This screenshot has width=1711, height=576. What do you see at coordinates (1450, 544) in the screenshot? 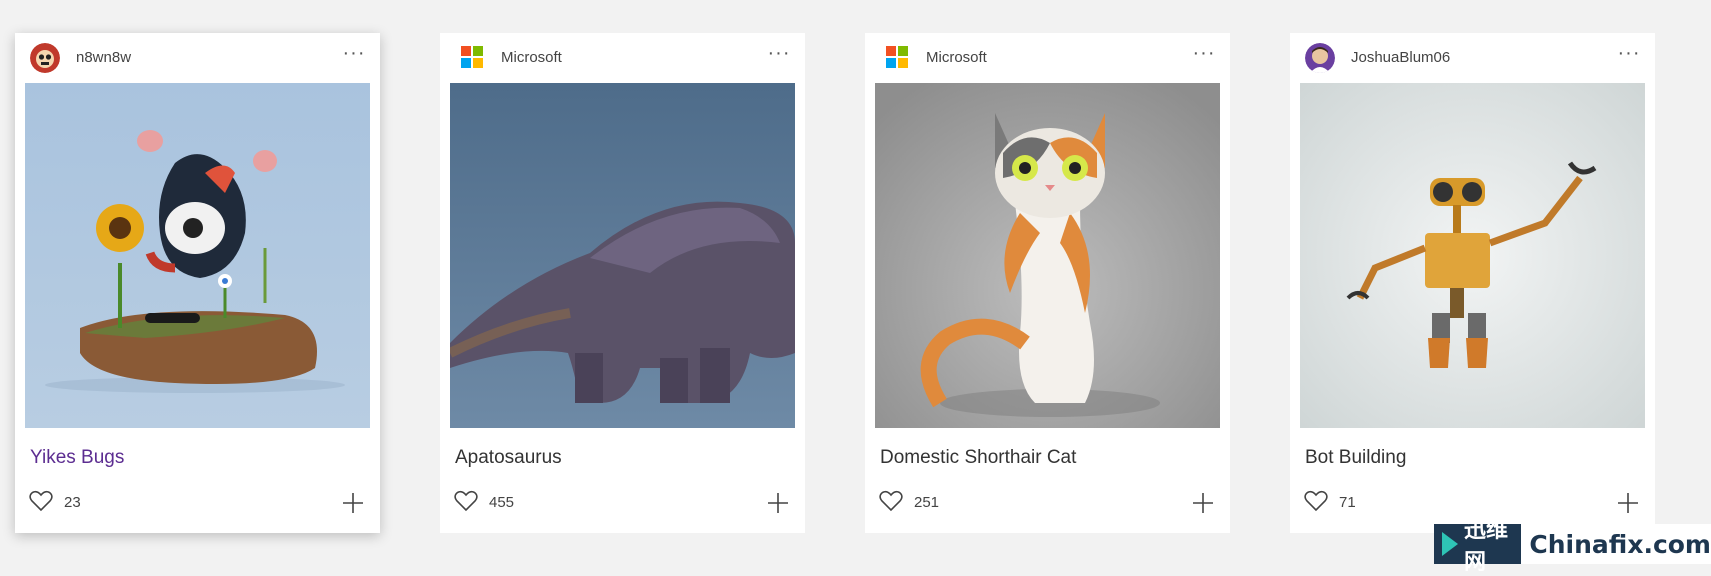
I see `arrow-icon` at bounding box center [1450, 544].